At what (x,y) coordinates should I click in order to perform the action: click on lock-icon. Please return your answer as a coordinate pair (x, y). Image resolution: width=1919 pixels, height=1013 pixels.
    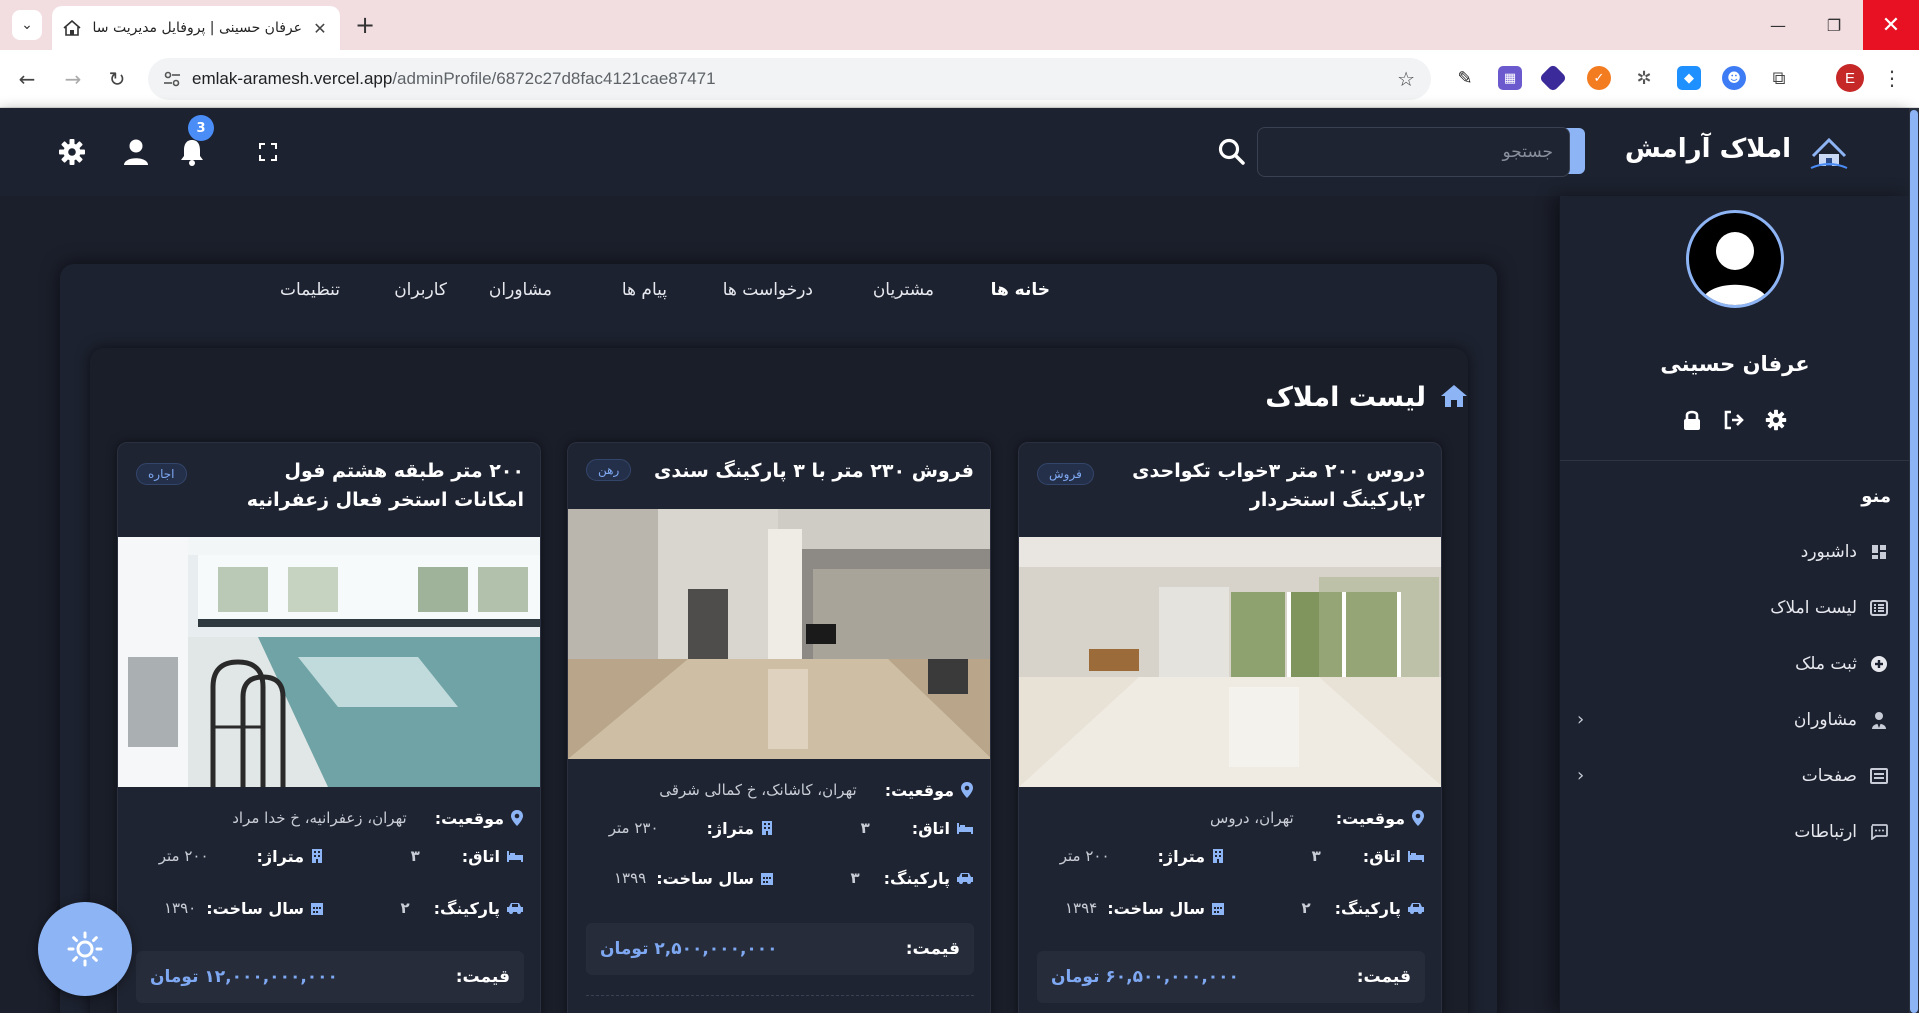
    Looking at the image, I should click on (1692, 420).